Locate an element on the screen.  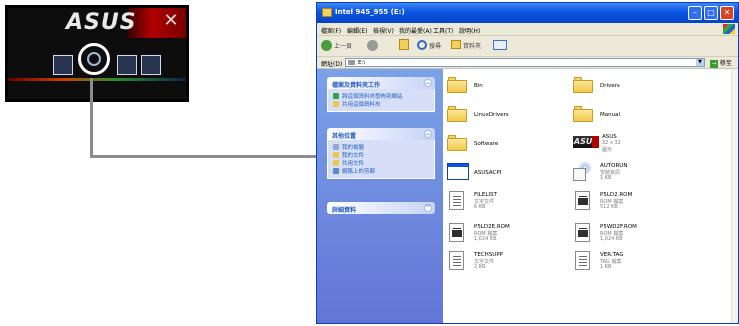
folder-item-drivers: Drivers is located at coordinates (628, 87).